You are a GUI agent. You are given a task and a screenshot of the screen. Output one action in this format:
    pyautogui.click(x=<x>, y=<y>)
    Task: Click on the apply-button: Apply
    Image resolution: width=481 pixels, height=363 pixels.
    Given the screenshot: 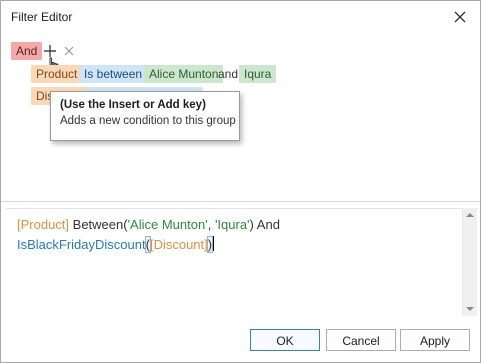 What is the action you would take?
    pyautogui.click(x=435, y=340)
    